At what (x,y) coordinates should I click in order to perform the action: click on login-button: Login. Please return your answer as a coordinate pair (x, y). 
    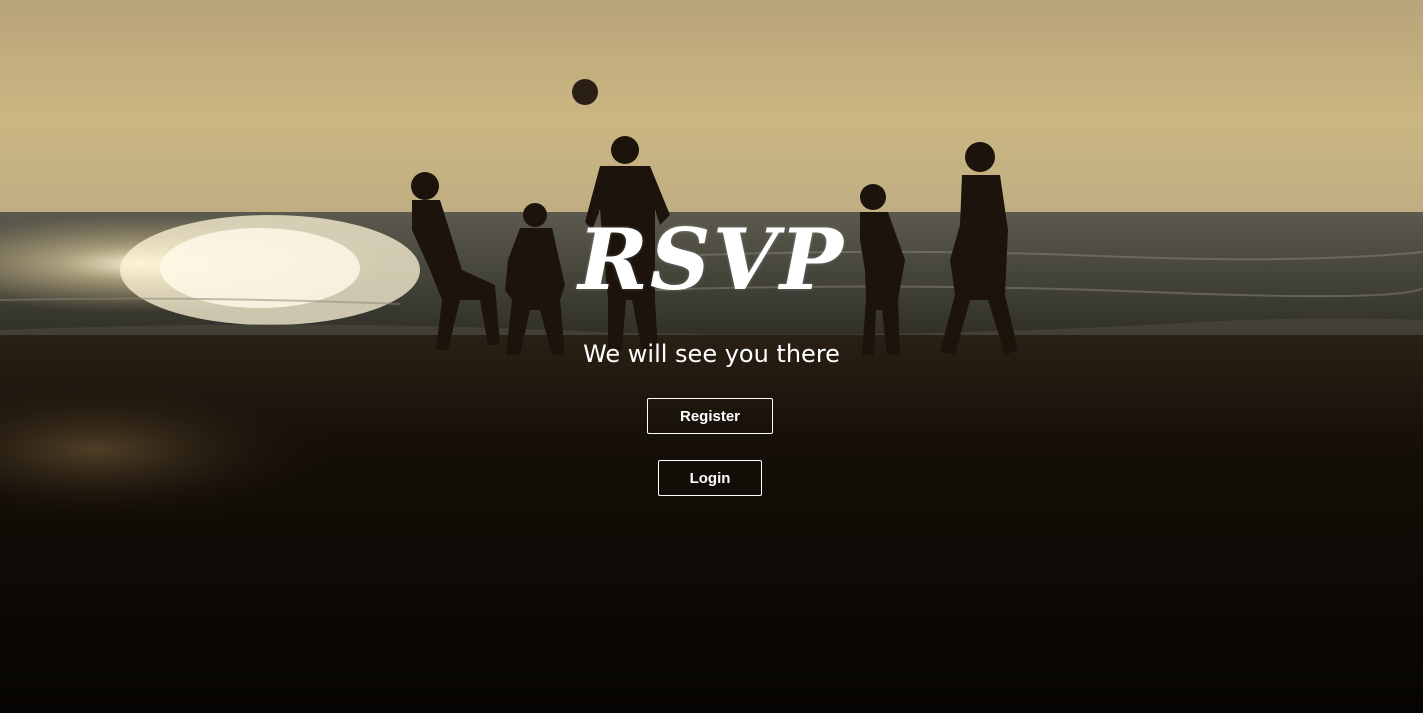
    Looking at the image, I should click on (710, 478).